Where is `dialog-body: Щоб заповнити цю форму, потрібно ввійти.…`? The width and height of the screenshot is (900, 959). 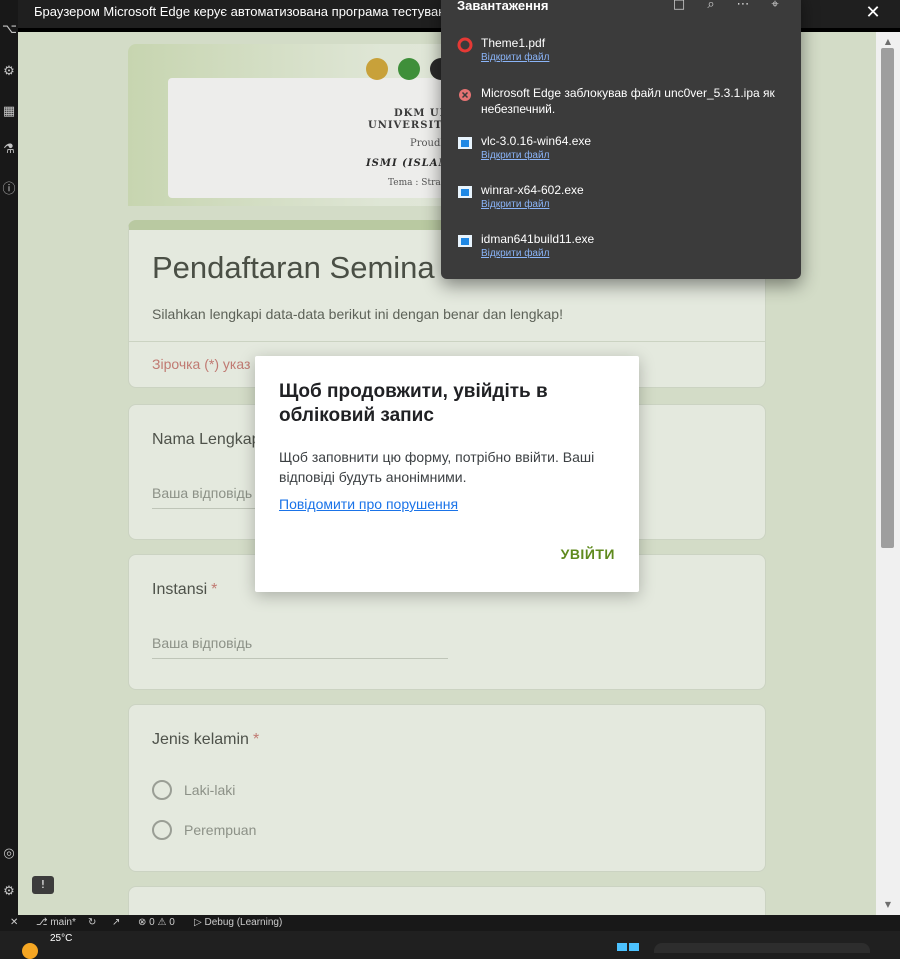
dialog-body: Щоб заповнити цю форму, потрібно ввійти.… is located at coordinates (437, 467).